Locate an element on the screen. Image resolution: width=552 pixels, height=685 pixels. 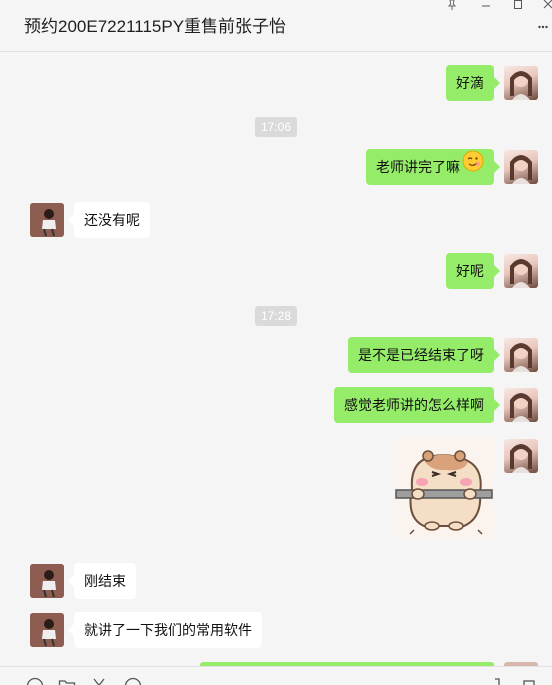
timestamp-row: 17:28 is located at coordinates (276, 316).